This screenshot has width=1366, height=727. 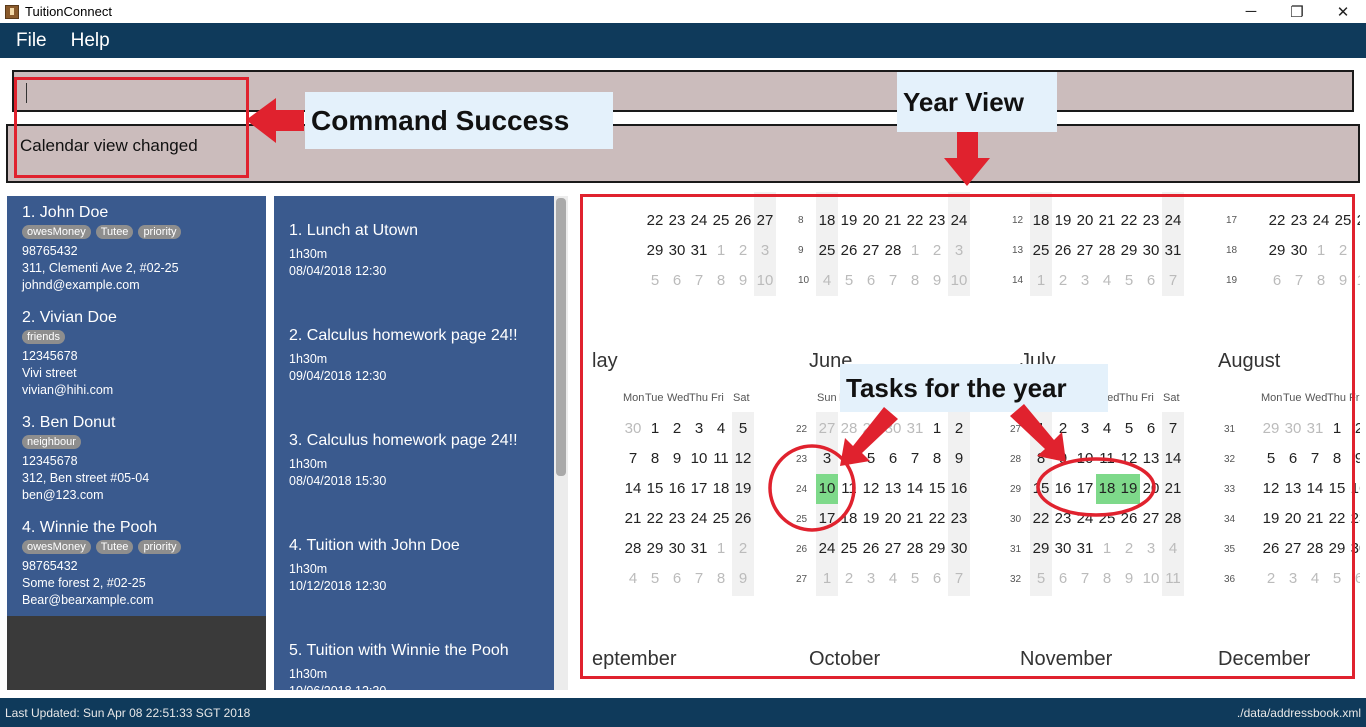 I want to click on window-title: TuitionConnect, so click(x=68, y=11).